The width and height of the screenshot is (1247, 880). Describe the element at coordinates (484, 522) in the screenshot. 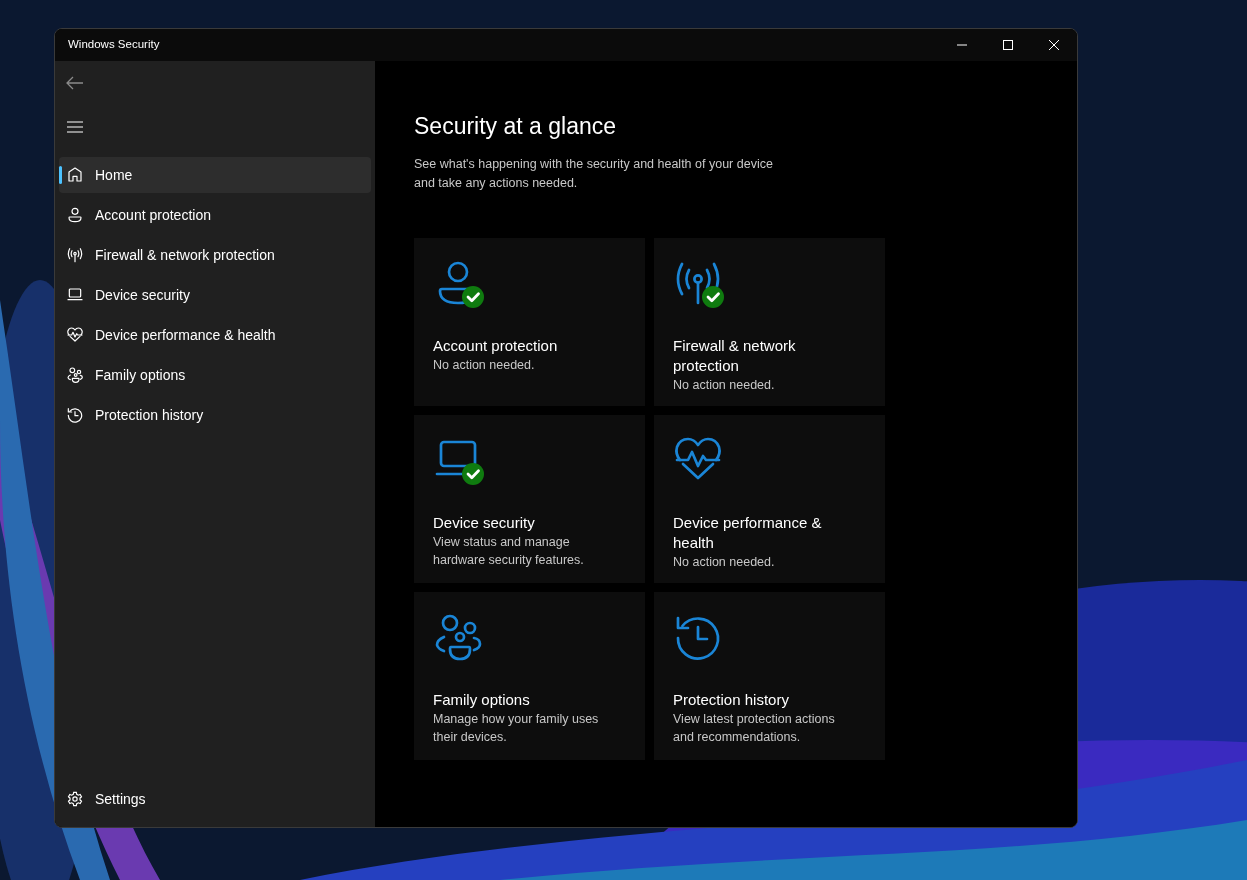

I see `tile-title: Device security` at that location.